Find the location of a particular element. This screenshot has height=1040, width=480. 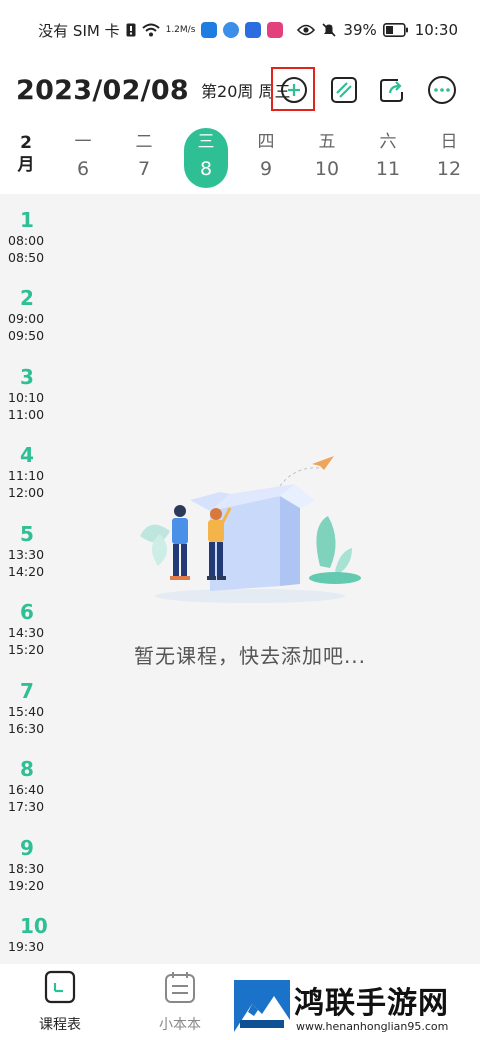

clock-time: 10:30 is located at coordinates (436, 30).